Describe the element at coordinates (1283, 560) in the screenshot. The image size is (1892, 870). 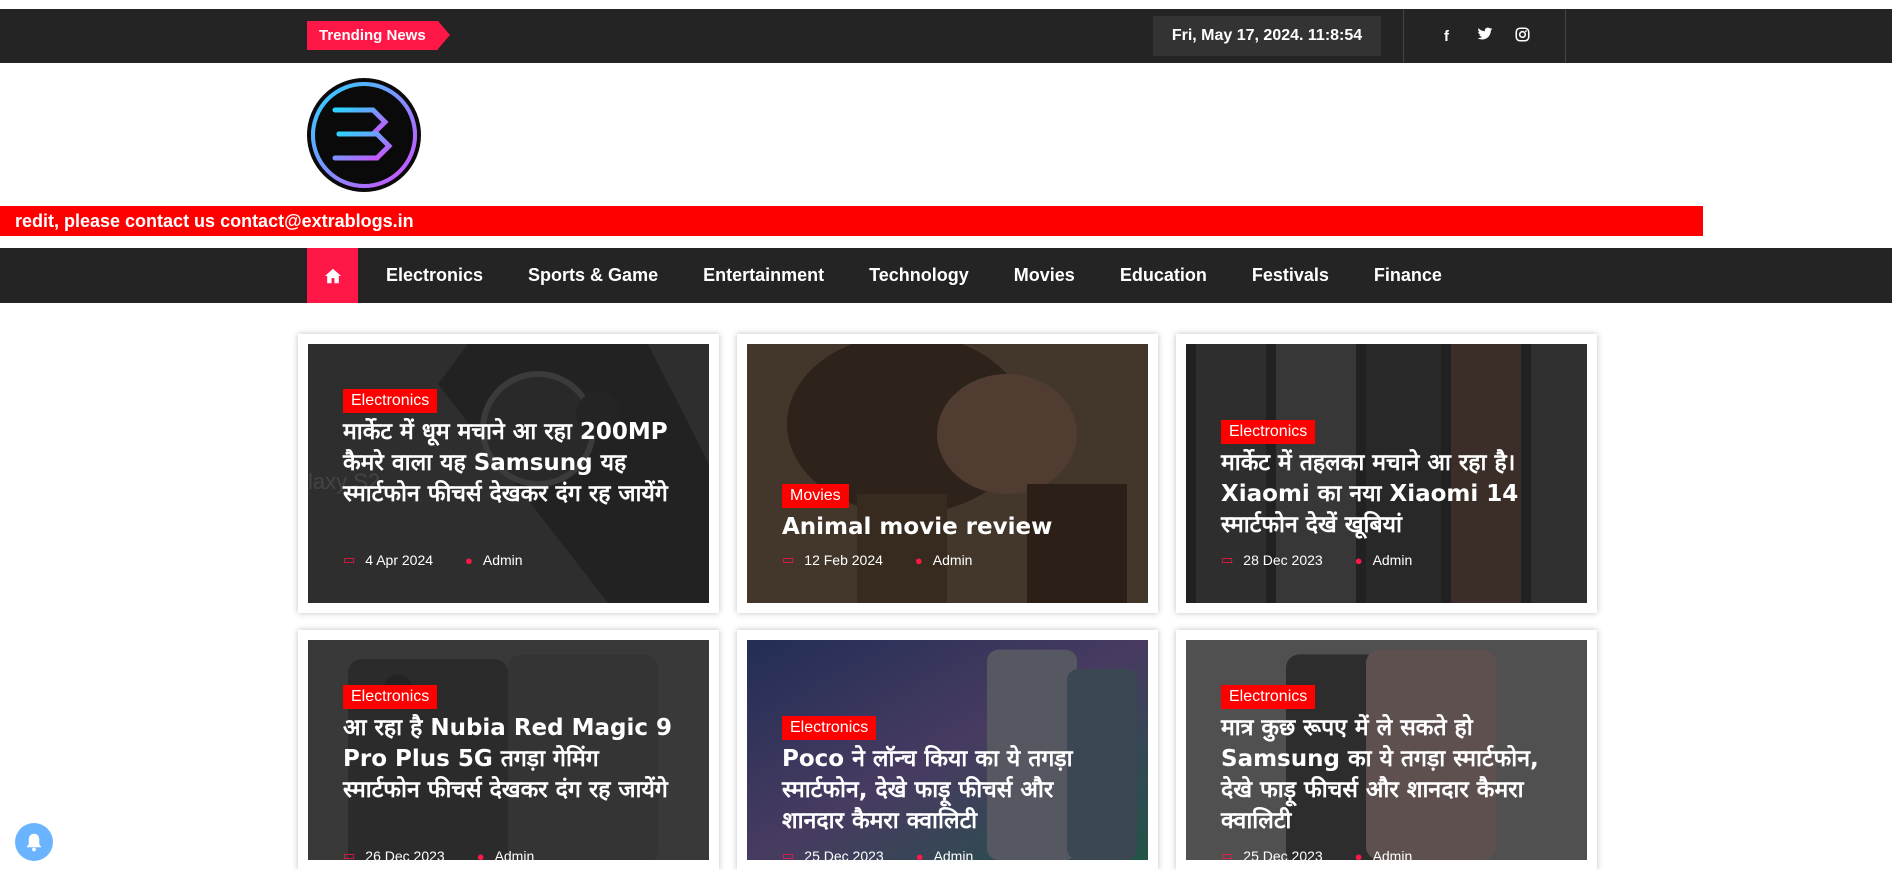
I see `post-date: 28 Dec 2023` at that location.